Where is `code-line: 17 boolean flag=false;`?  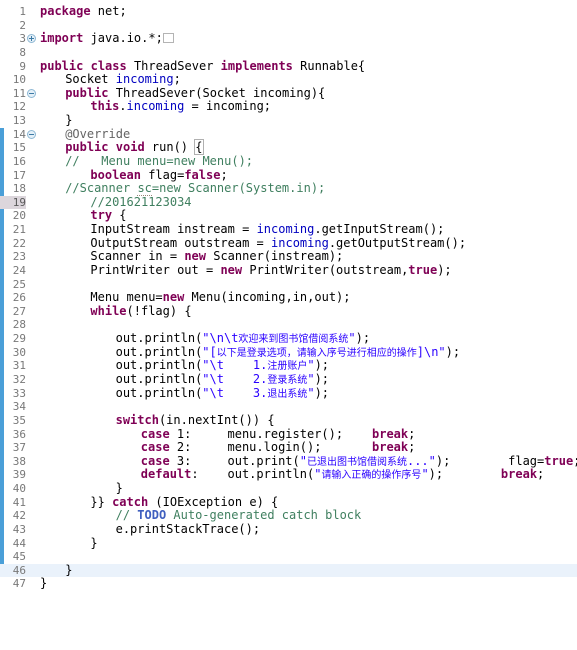
code-line: 17 boolean flag=false; is located at coordinates (288, 175).